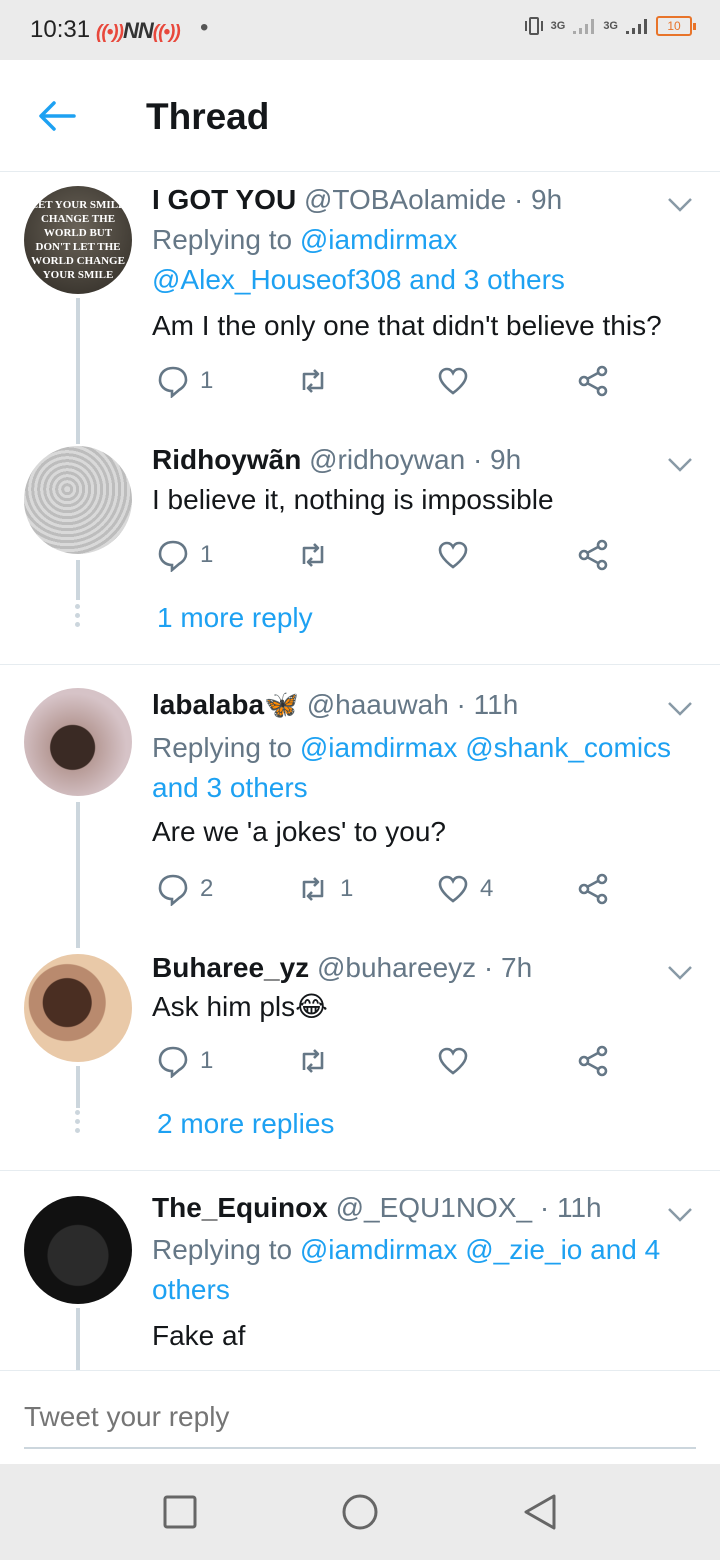 Image resolution: width=720 pixels, height=1560 pixels. Describe the element at coordinates (240, 1207) in the screenshot. I see `tweet-author-name: The_Equinox` at that location.